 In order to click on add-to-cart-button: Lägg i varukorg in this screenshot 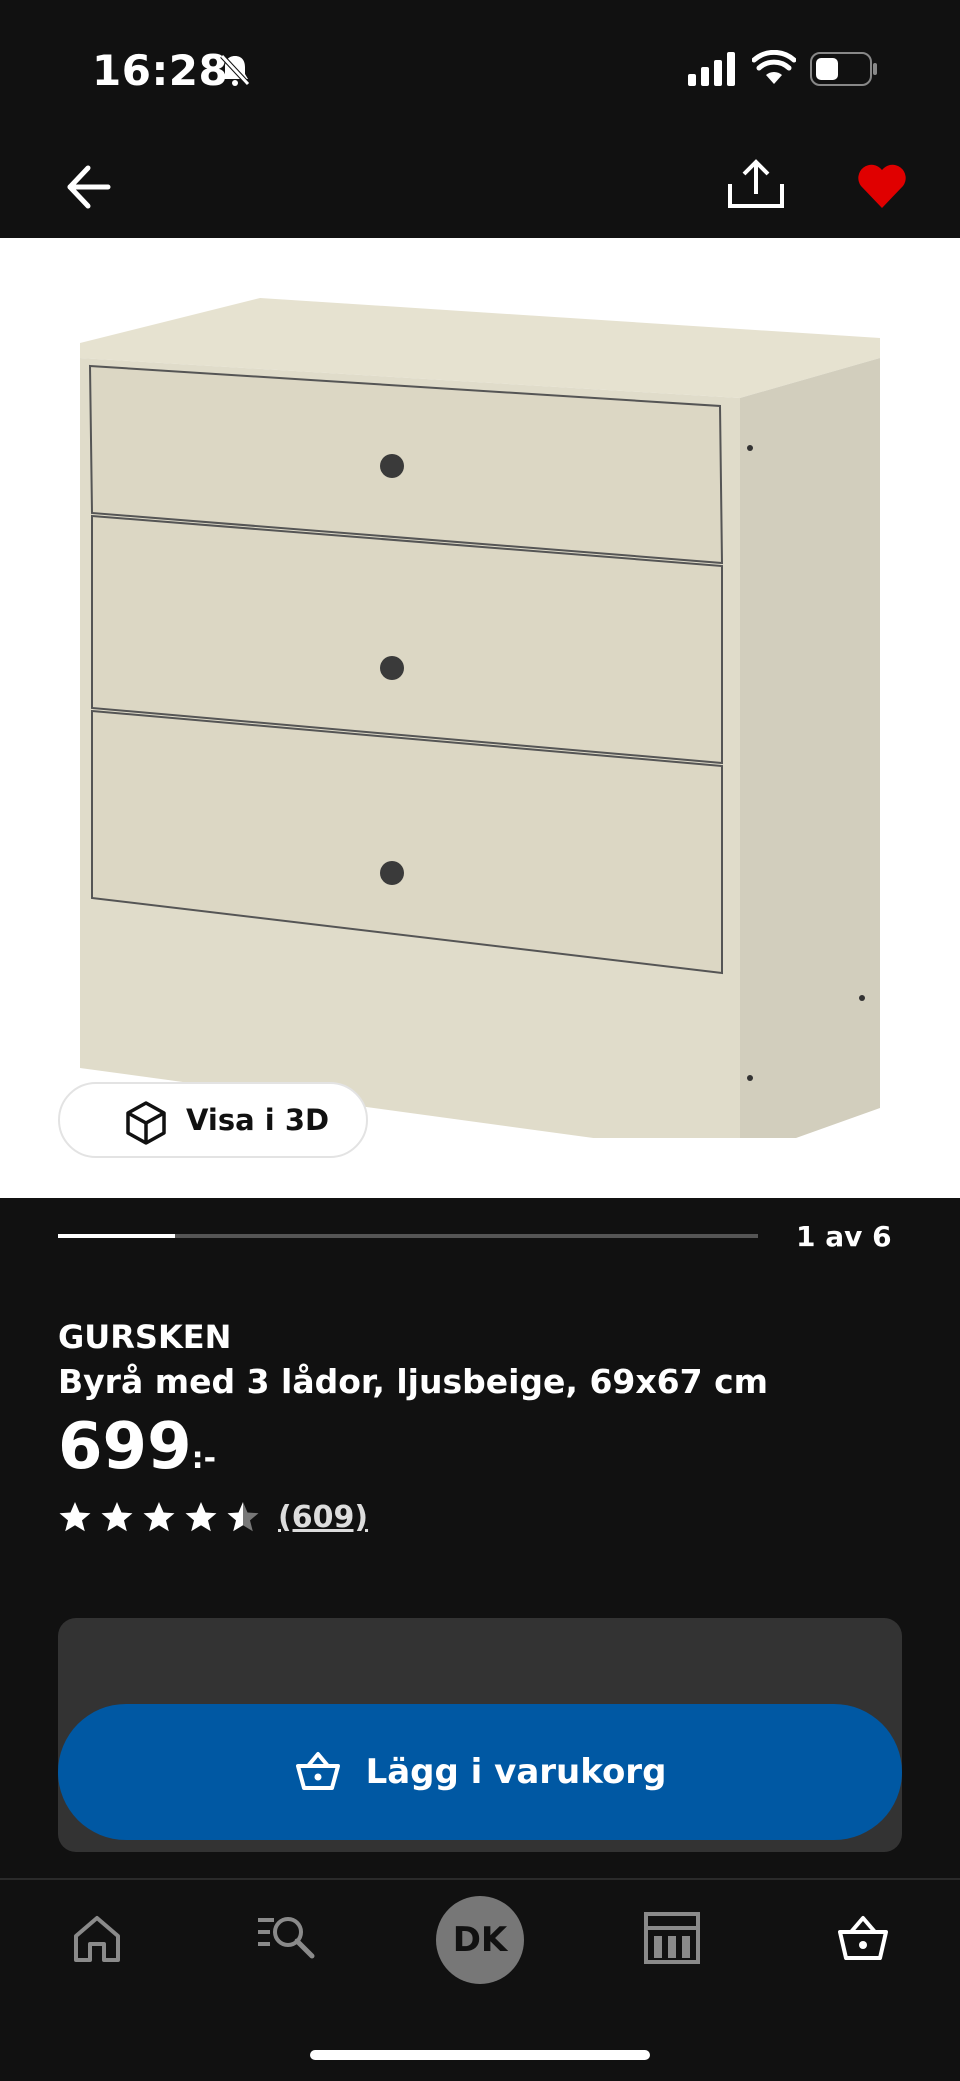, I will do `click(480, 1772)`.